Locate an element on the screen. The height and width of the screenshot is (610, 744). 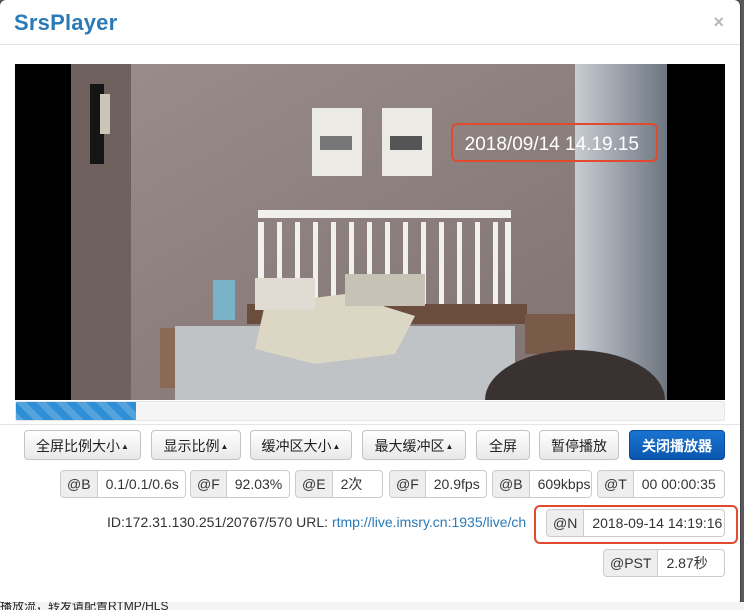
display-ratio-label: 显示比例 is located at coordinates (191, 446).